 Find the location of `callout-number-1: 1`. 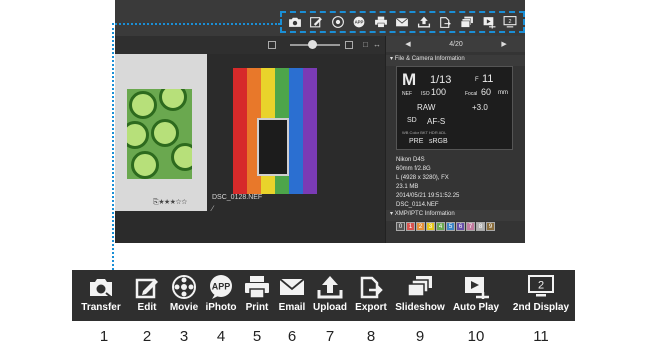

callout-number-1: 1 is located at coordinates (104, 336).